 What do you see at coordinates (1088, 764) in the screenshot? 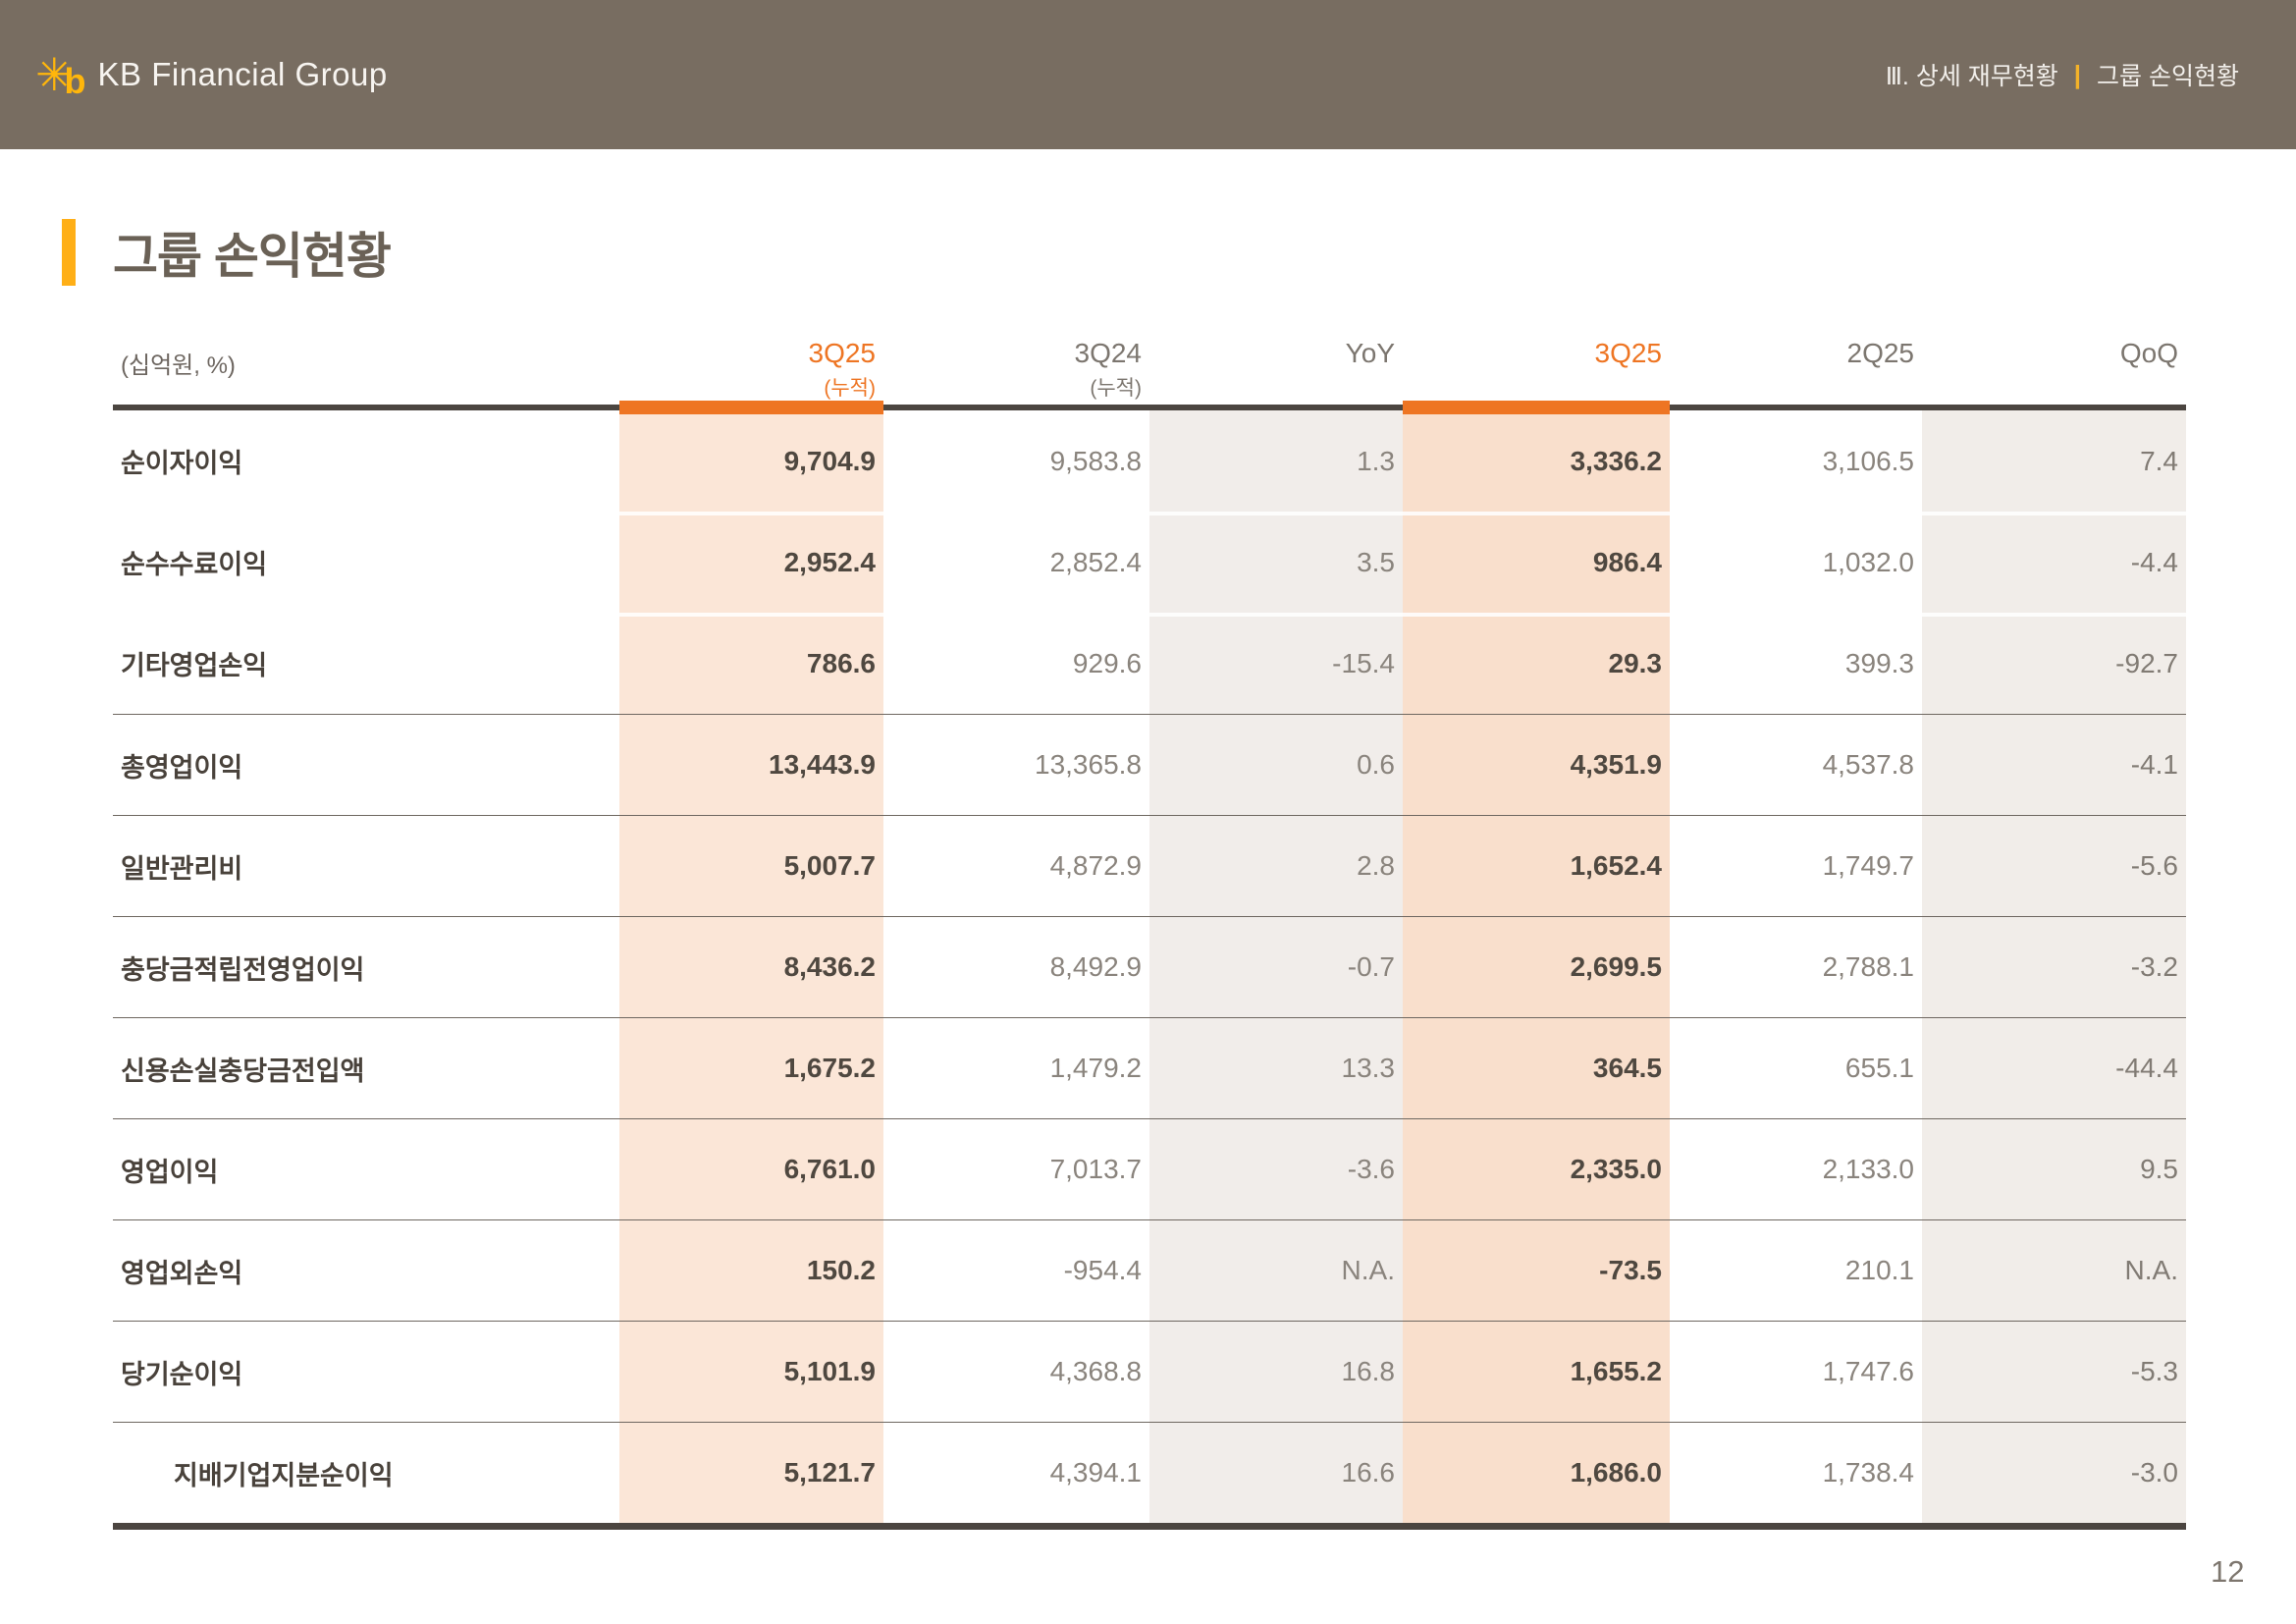
I see `cell-3q24-cum: 13,365.8` at bounding box center [1088, 764].